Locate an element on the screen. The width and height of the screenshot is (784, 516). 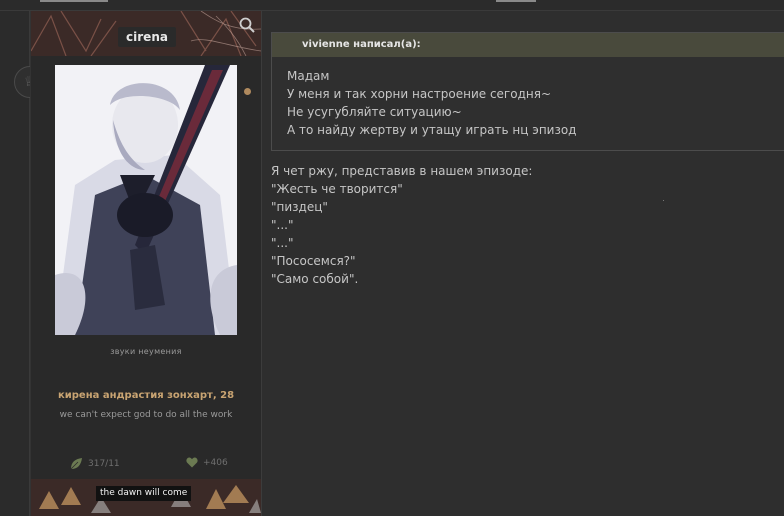
character-name: кирена андрастия зонхарт, 28 is located at coordinates (146, 395).